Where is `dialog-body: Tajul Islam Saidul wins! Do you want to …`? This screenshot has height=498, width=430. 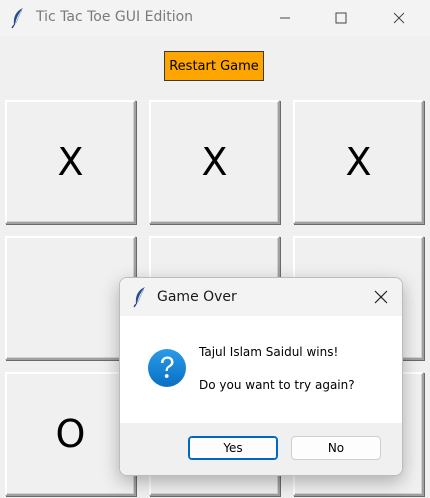
dialog-body: Tajul Islam Saidul wins! Do you want to … is located at coordinates (261, 369).